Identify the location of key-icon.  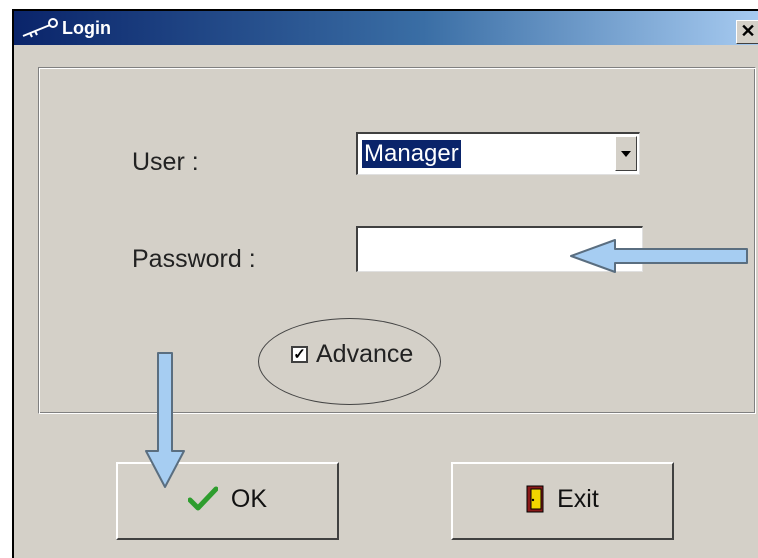
(40, 28).